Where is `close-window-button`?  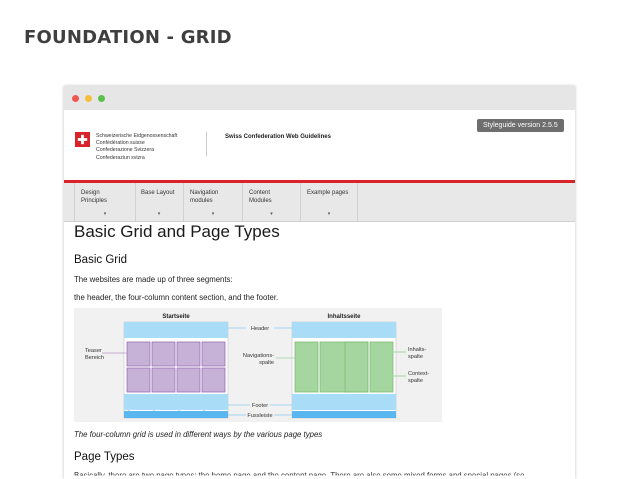
close-window-button is located at coordinates (75, 98).